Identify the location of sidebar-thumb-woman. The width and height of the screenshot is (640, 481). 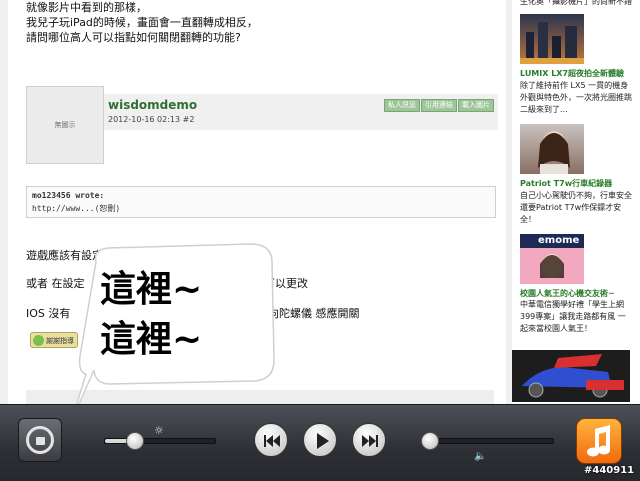
(552, 149).